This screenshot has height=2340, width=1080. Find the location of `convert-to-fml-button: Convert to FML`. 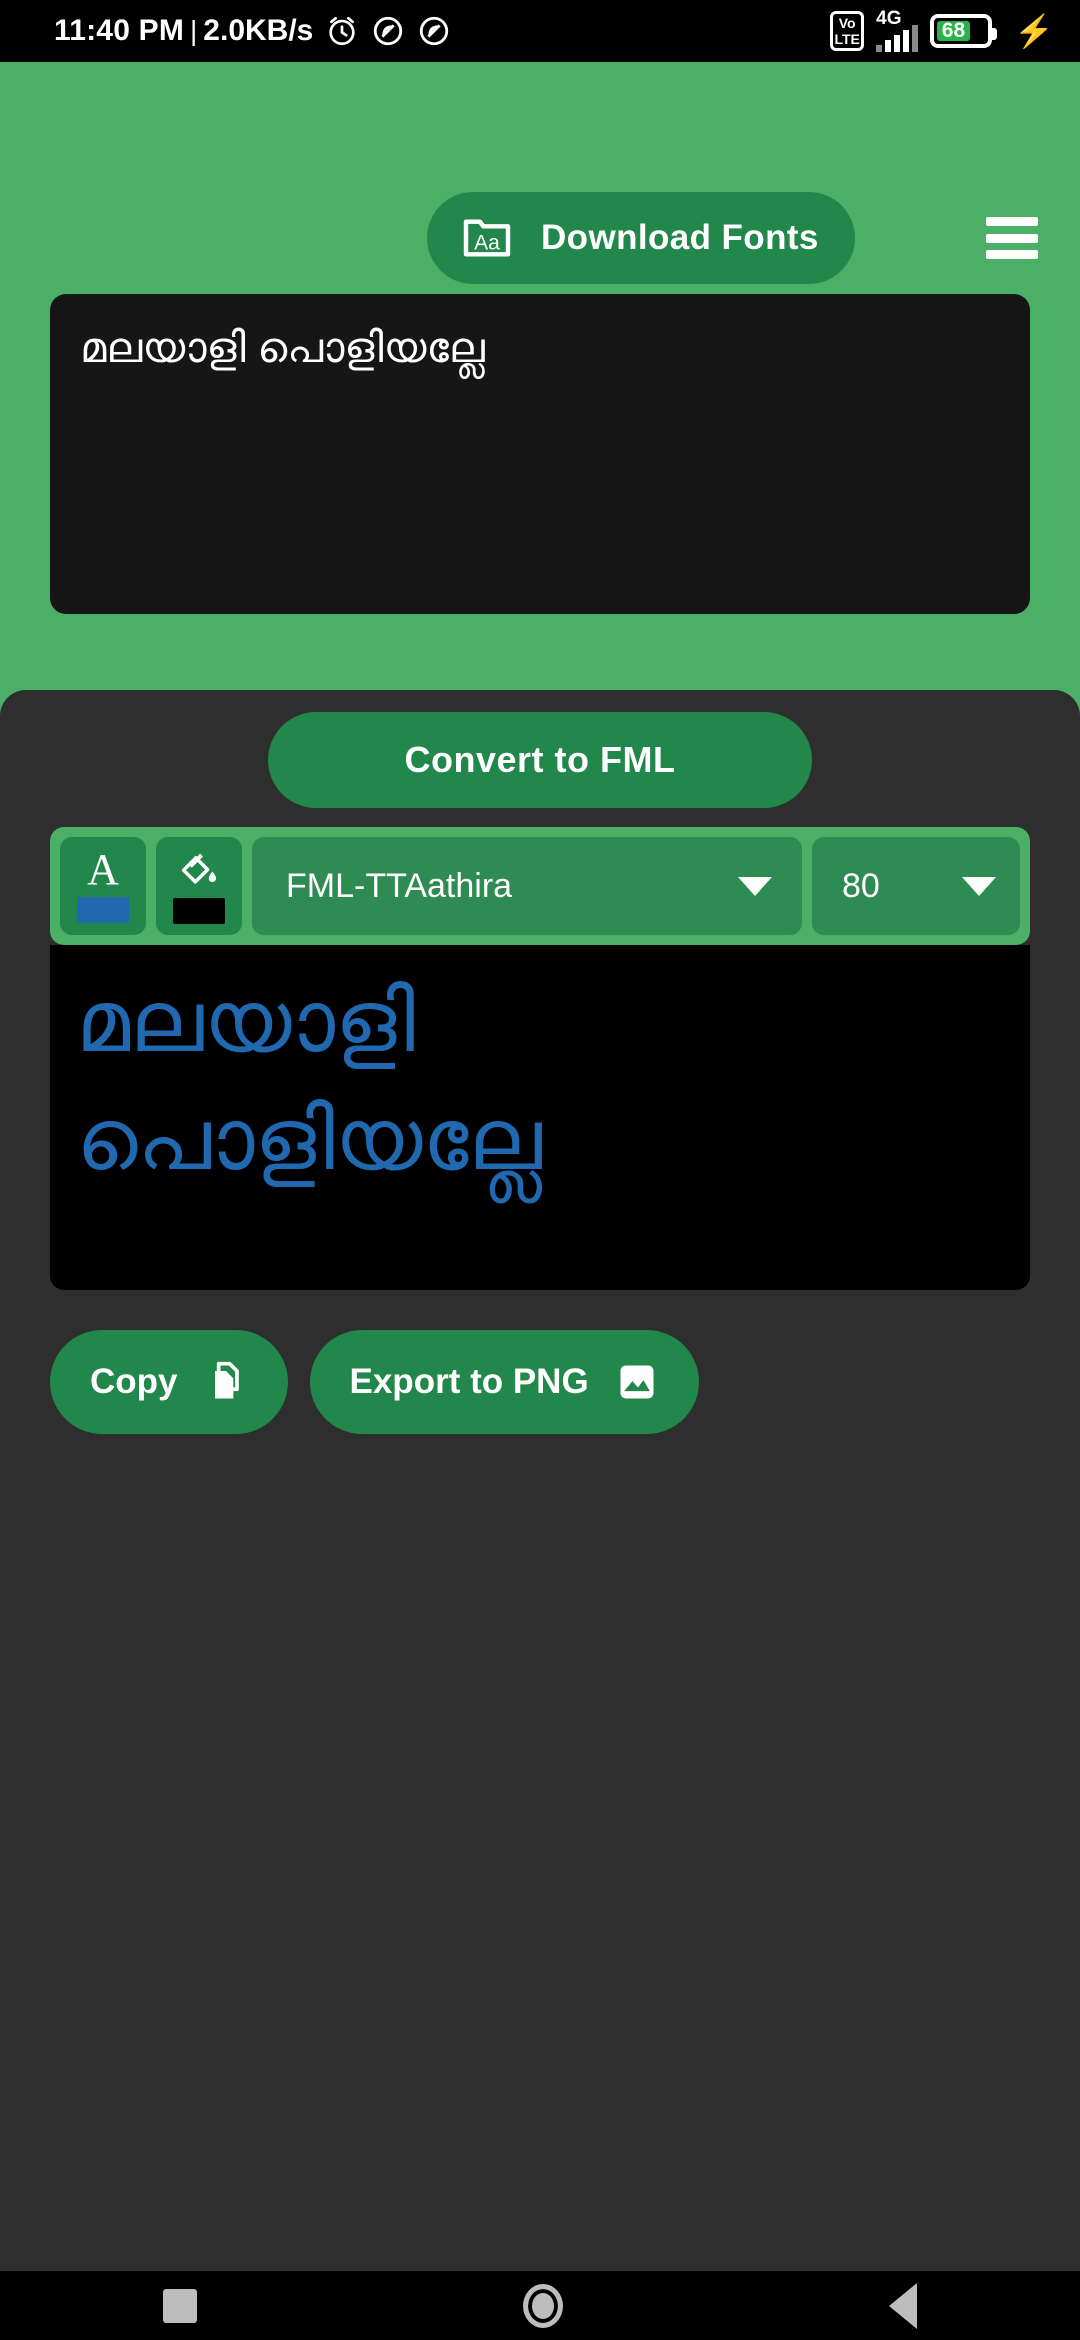

convert-to-fml-button: Convert to FML is located at coordinates (540, 760).